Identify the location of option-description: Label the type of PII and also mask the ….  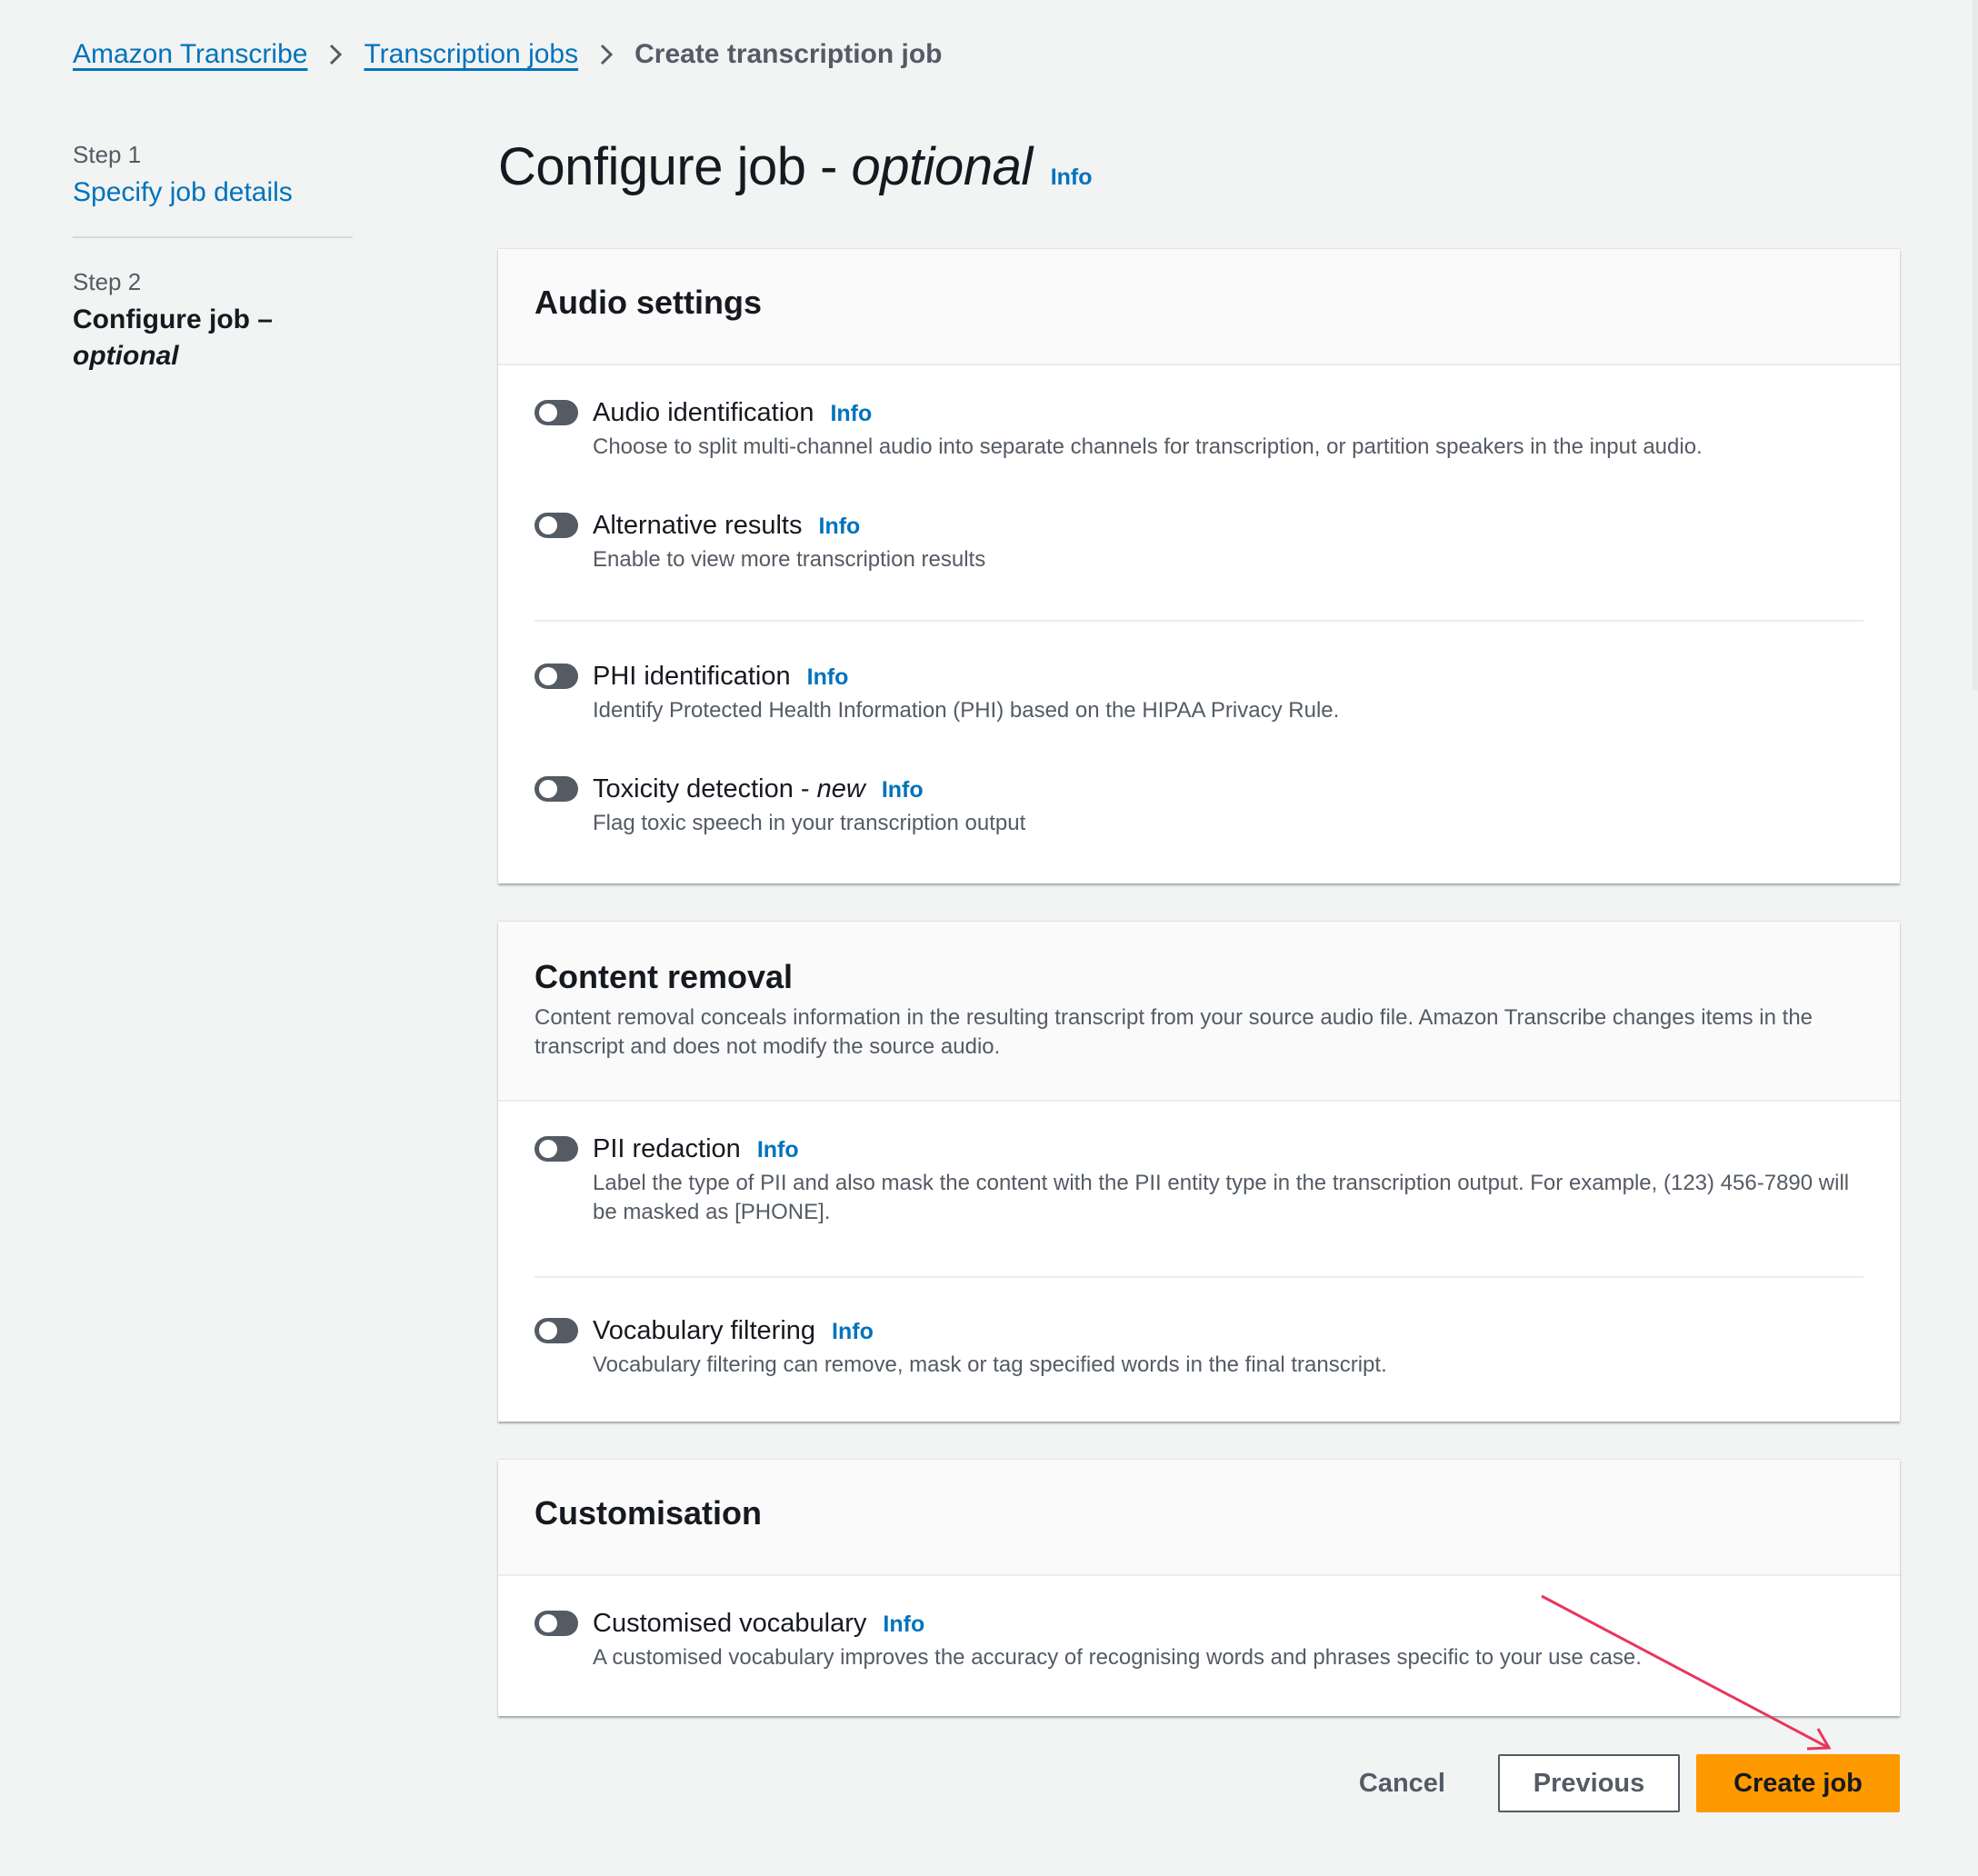
(1221, 1197).